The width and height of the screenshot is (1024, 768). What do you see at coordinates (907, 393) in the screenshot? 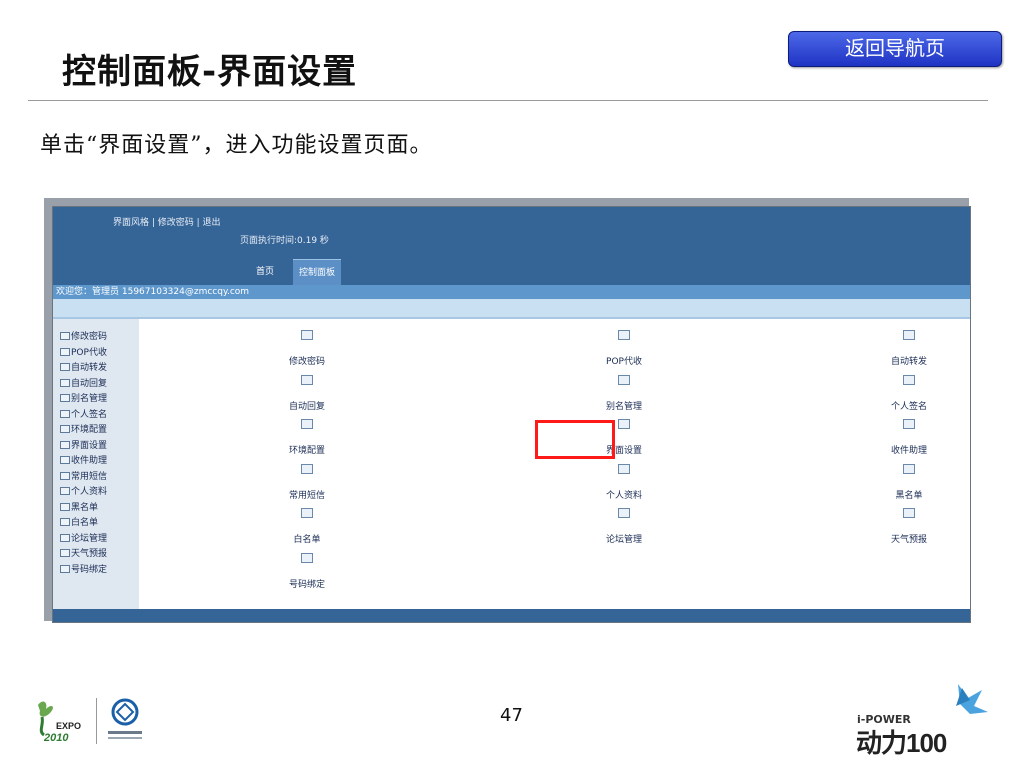
I see `settings-item: 个人签名` at bounding box center [907, 393].